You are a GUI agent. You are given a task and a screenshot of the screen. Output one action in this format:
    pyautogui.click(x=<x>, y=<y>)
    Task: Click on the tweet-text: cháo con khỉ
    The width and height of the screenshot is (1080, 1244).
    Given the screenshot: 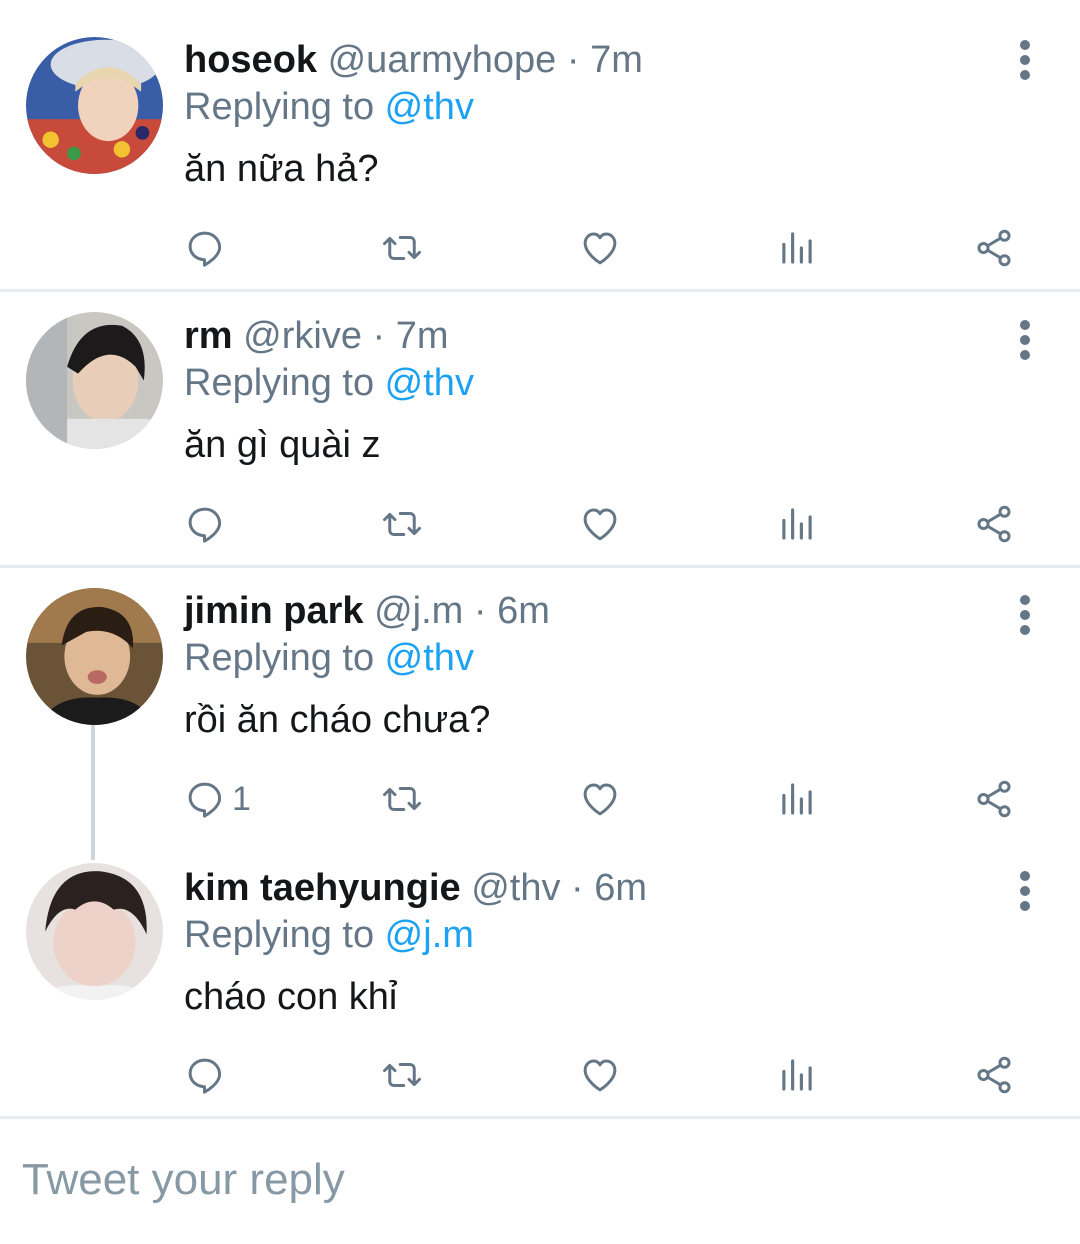 What is the action you would take?
    pyautogui.click(x=291, y=997)
    